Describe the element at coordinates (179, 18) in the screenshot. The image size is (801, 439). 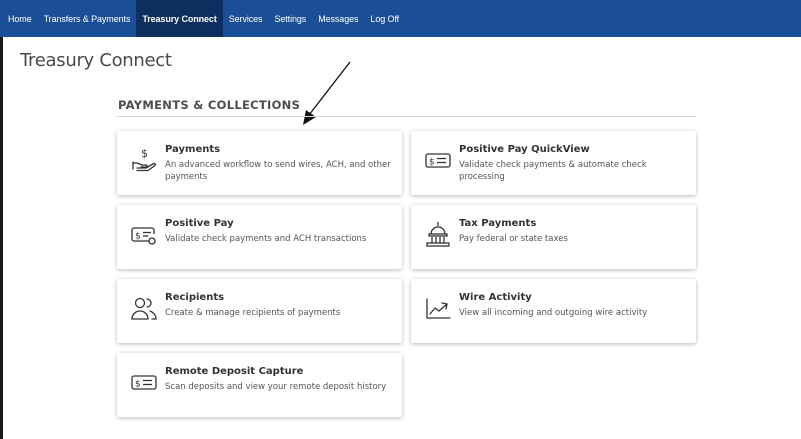
I see `nav-item-treasury-connect: Treasury Connect` at that location.